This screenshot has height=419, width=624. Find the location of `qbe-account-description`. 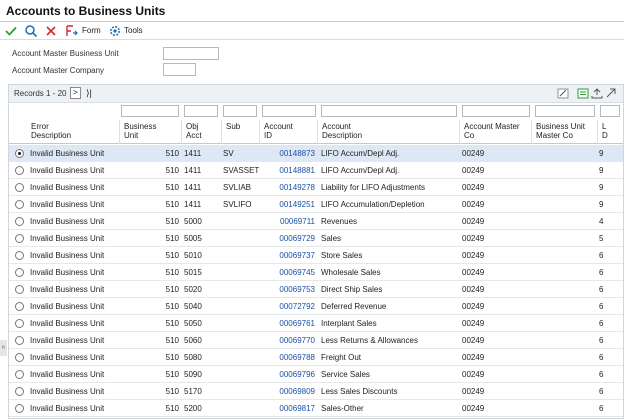

qbe-account-description is located at coordinates (389, 111).